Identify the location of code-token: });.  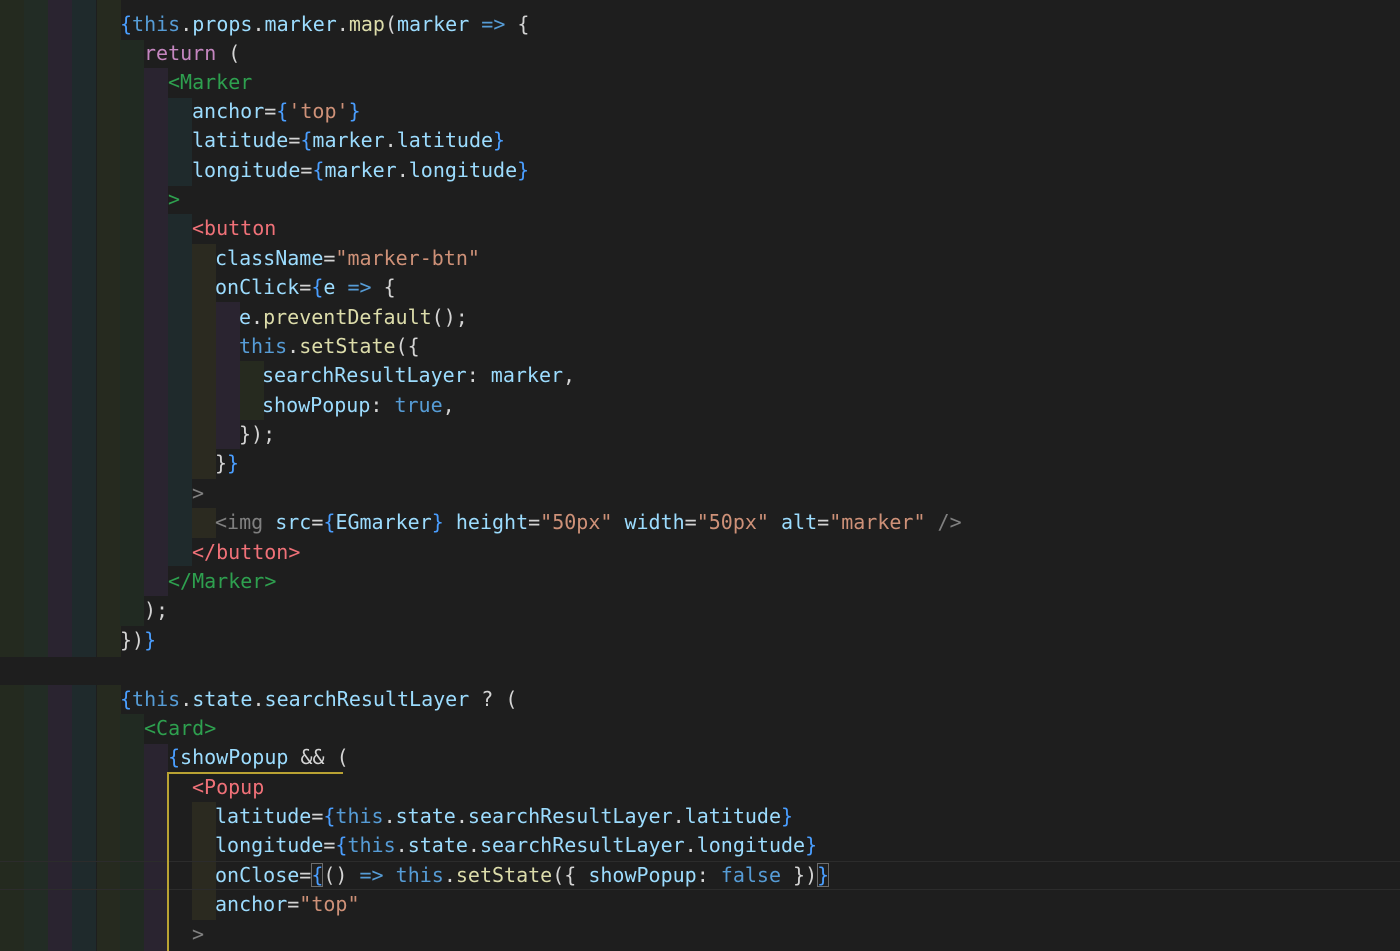
(257, 434).